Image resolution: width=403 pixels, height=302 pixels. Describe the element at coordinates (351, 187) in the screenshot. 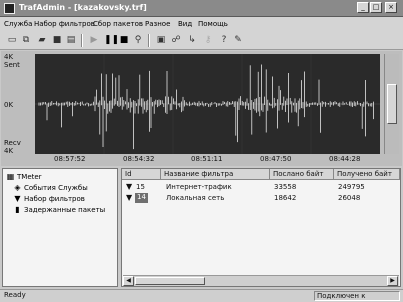

I see `row-bytes-received: 249795` at that location.